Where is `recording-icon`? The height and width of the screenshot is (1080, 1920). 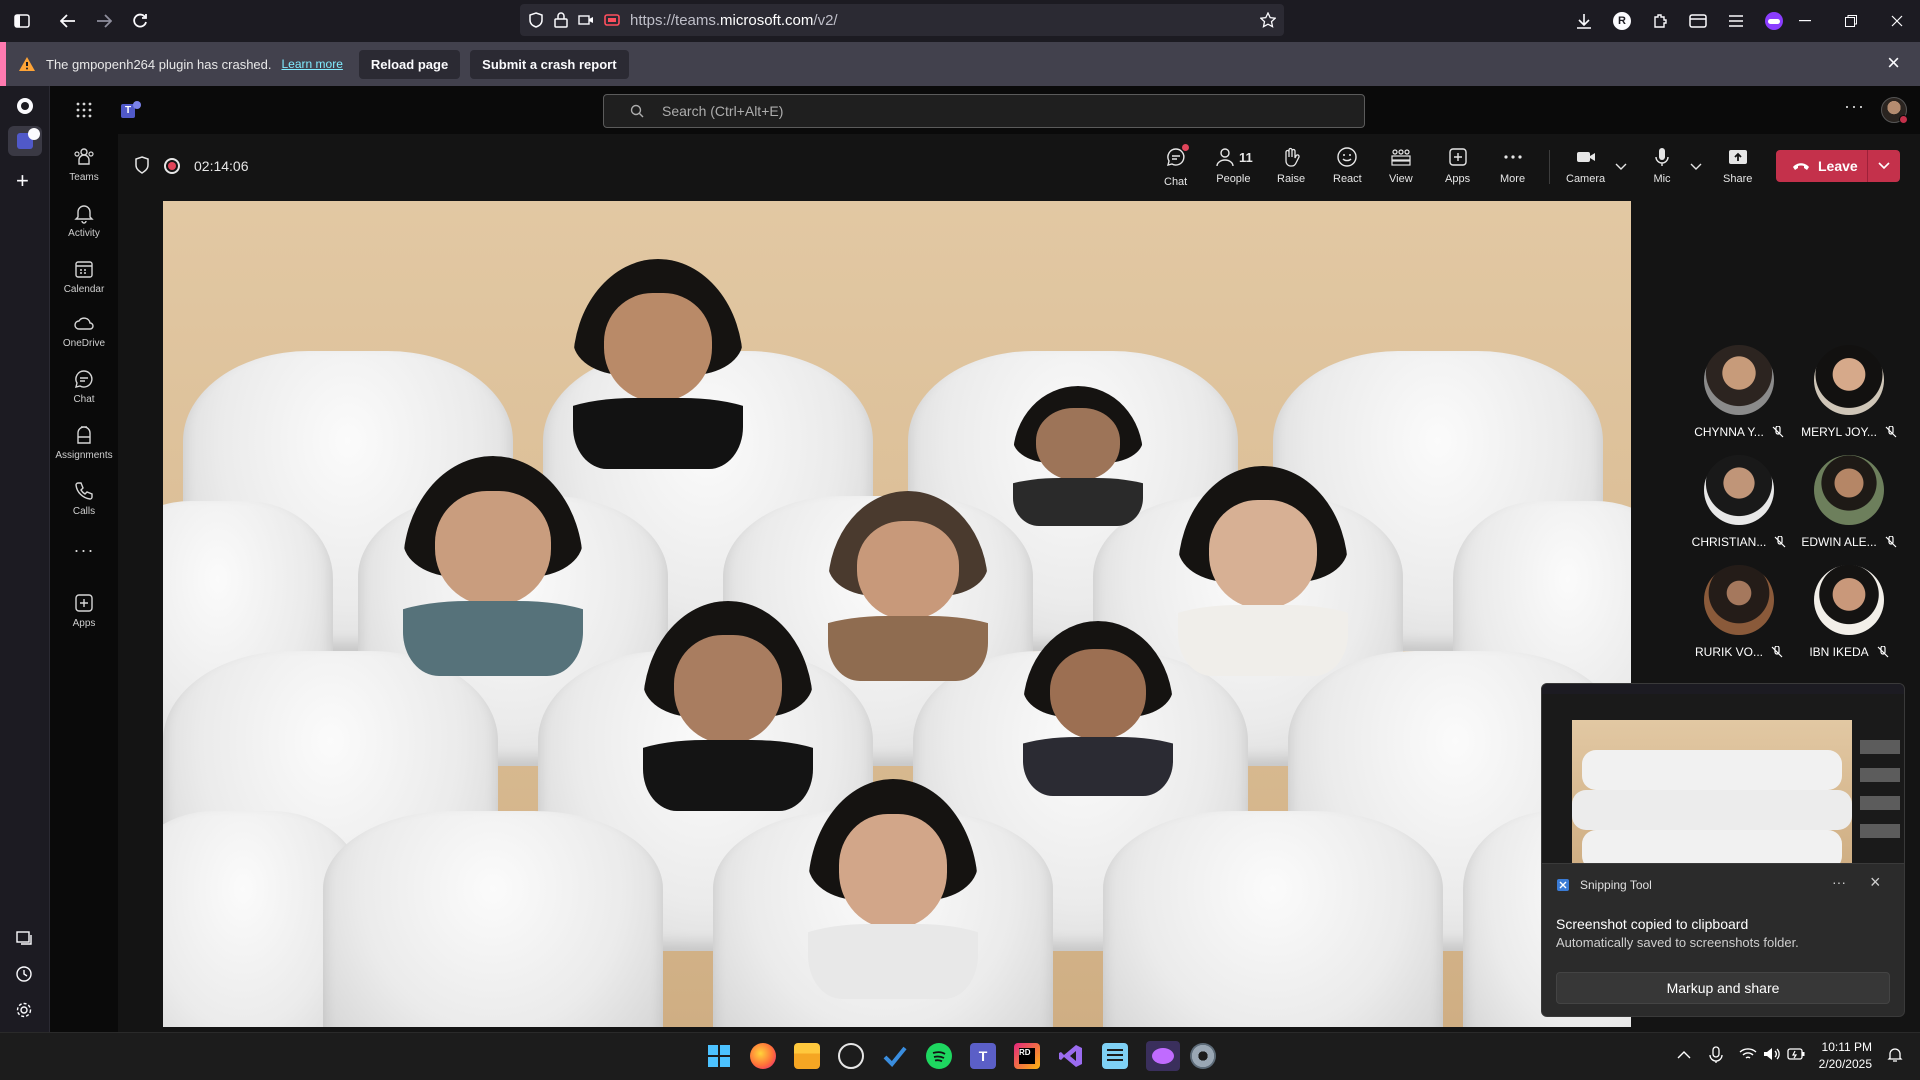
recording-icon is located at coordinates (172, 166).